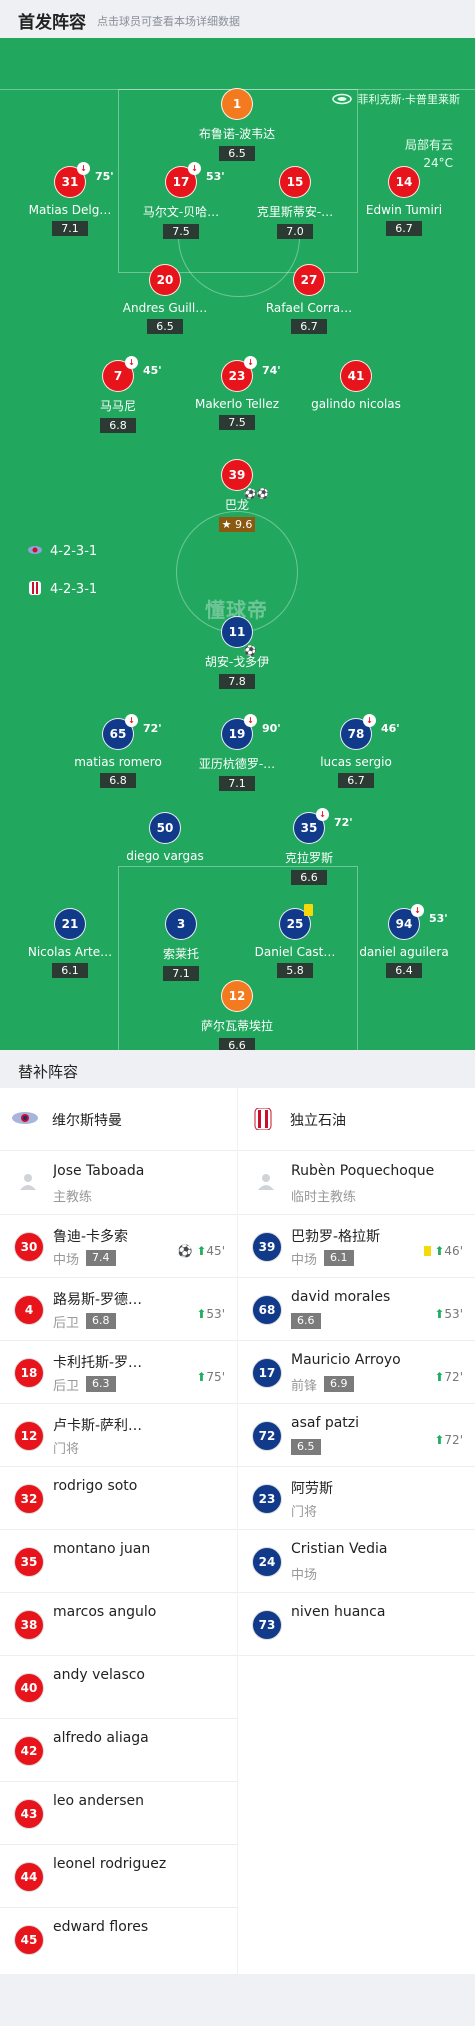 Image resolution: width=475 pixels, height=2026 pixels. Describe the element at coordinates (356, 1183) in the screenshot. I see `away-coach-row: Rubèn Poquechoque 临时主教练` at that location.